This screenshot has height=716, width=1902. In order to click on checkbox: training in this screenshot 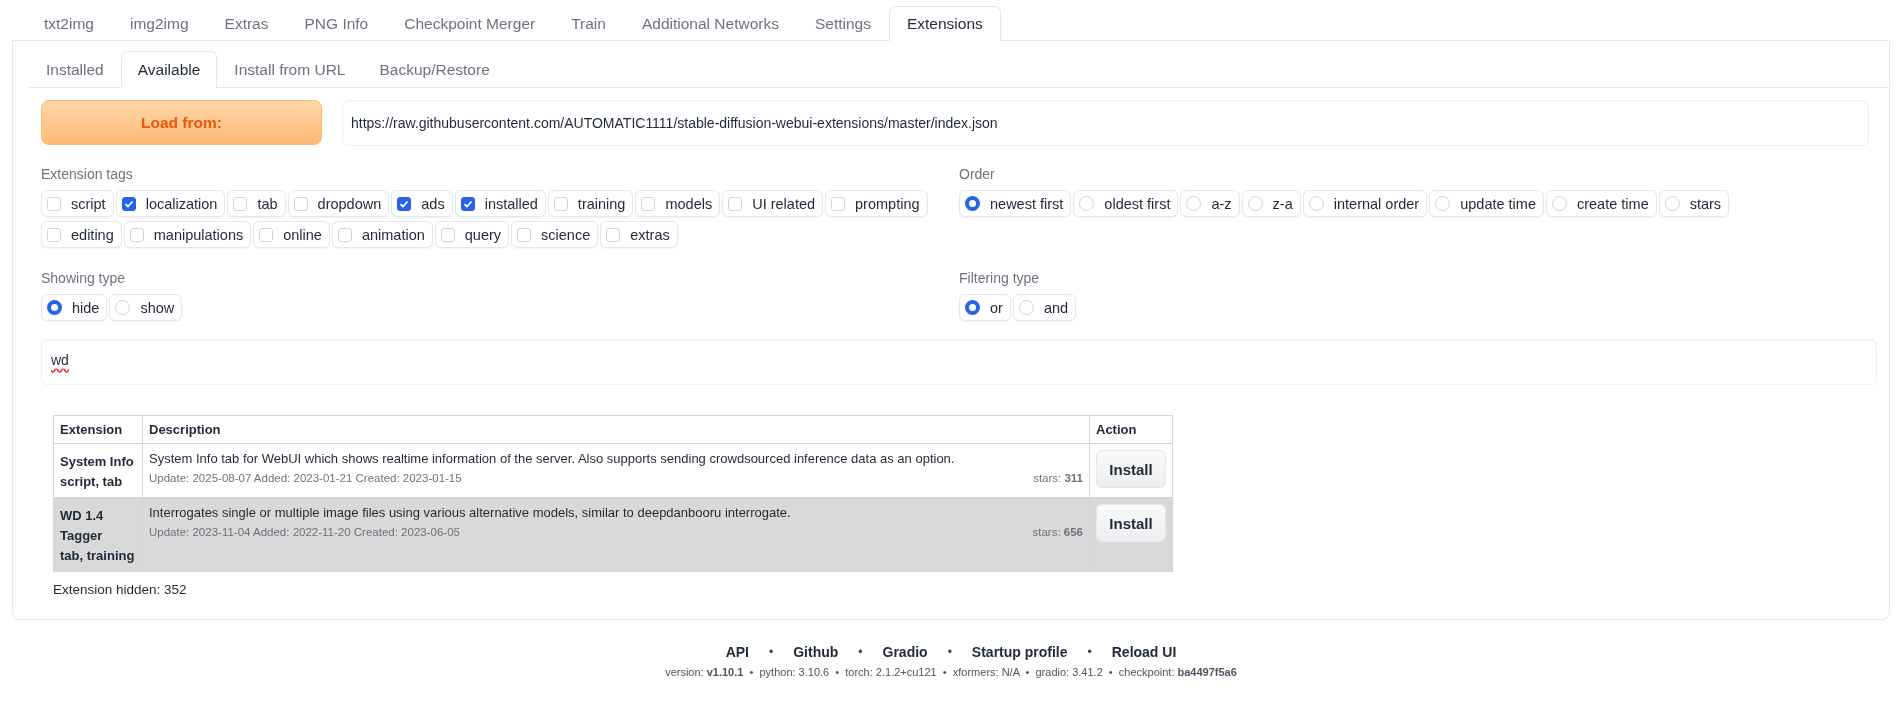, I will do `click(590, 203)`.